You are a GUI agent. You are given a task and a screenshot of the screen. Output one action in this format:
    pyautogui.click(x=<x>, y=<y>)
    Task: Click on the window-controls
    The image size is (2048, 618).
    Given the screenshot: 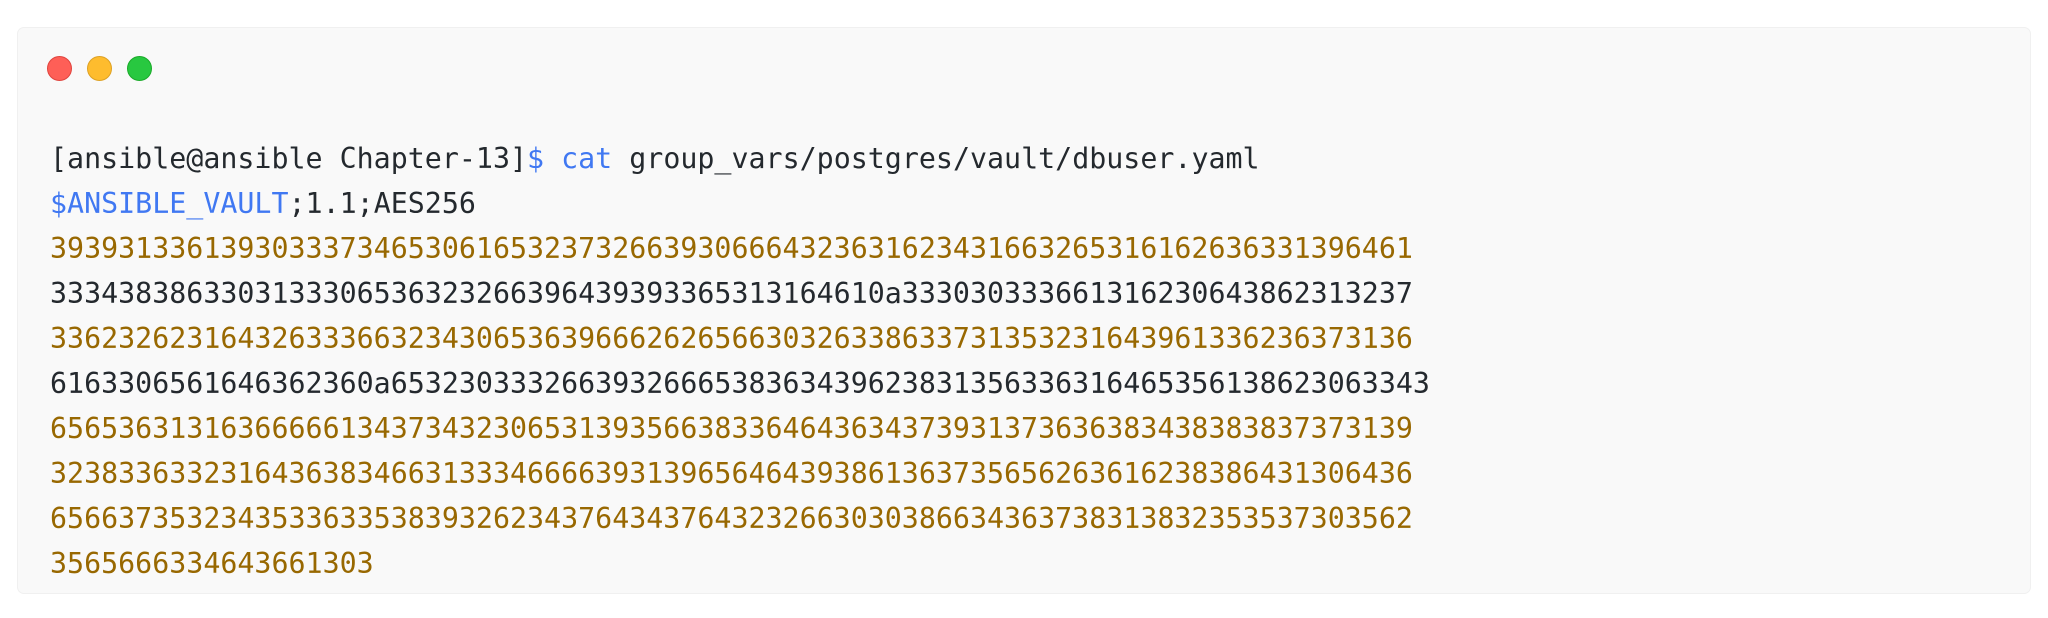 What is the action you would take?
    pyautogui.click(x=99, y=68)
    